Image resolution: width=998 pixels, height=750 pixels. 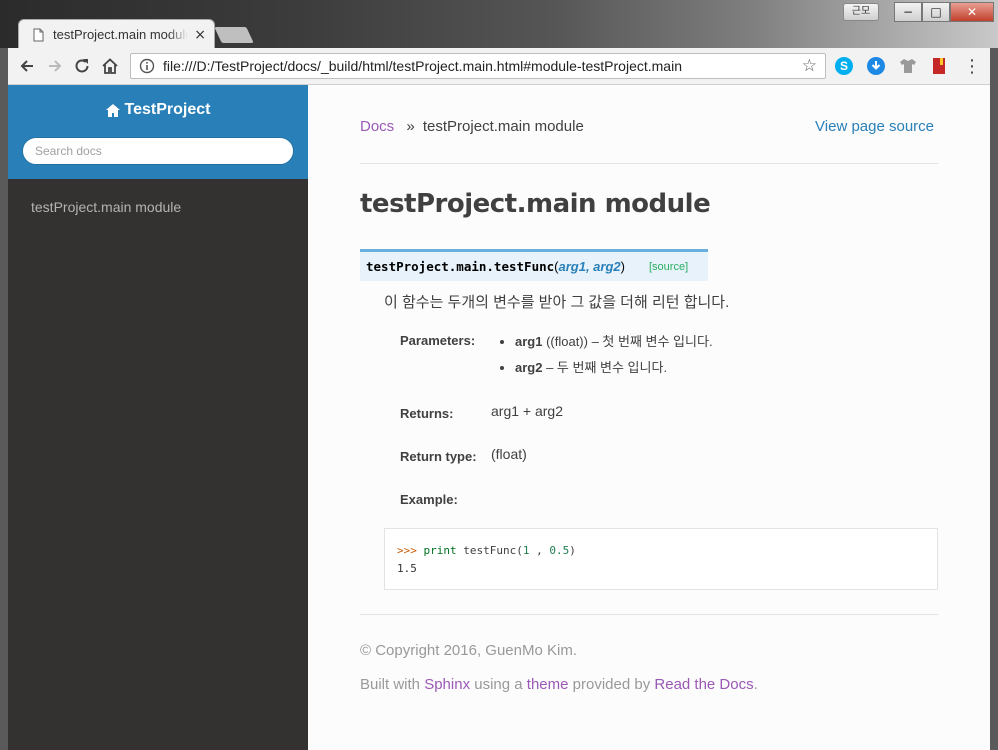 What do you see at coordinates (447, 684) in the screenshot?
I see `sphinx-link: Sphinx` at bounding box center [447, 684].